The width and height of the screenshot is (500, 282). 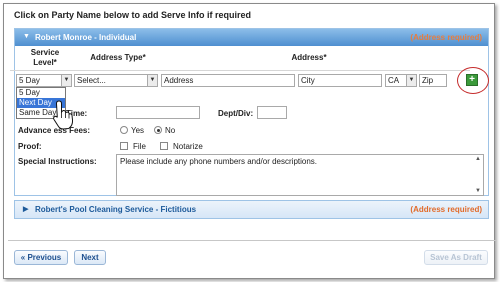 I want to click on footer-divider, so click(x=252, y=240).